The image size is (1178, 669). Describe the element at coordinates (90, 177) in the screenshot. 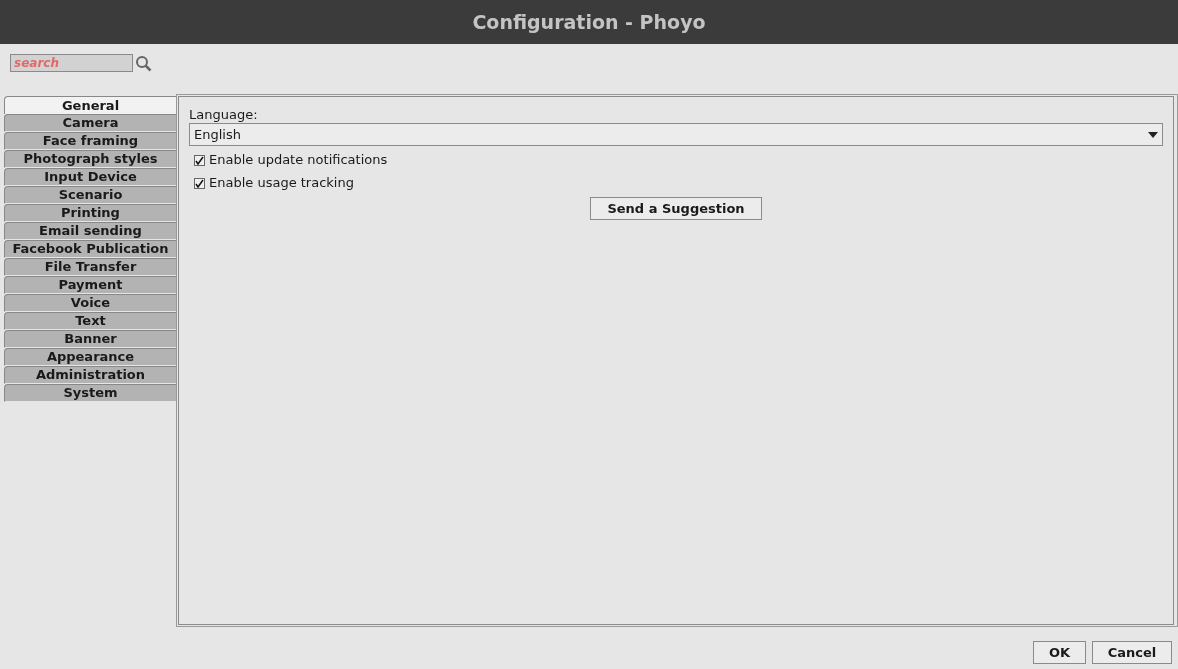

I see `tab: Input Device` at that location.